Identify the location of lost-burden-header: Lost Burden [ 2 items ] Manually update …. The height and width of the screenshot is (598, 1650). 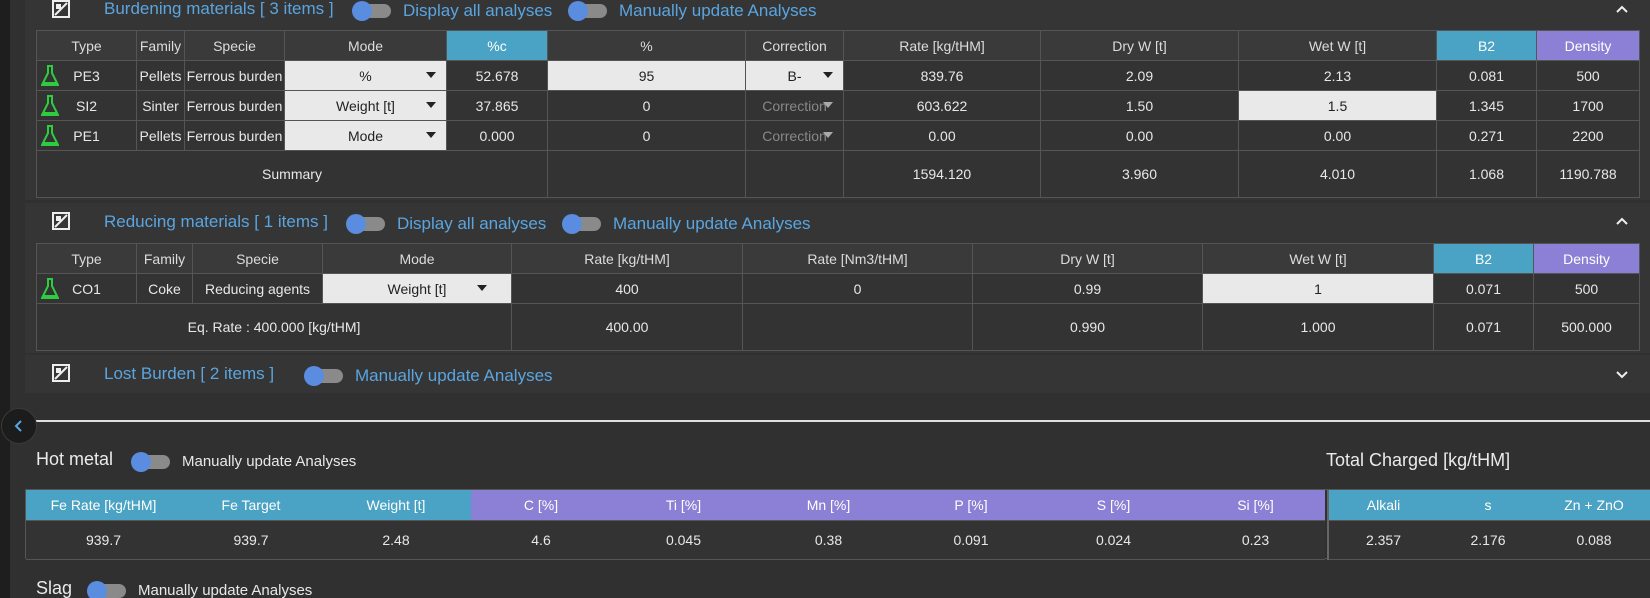
(837, 373).